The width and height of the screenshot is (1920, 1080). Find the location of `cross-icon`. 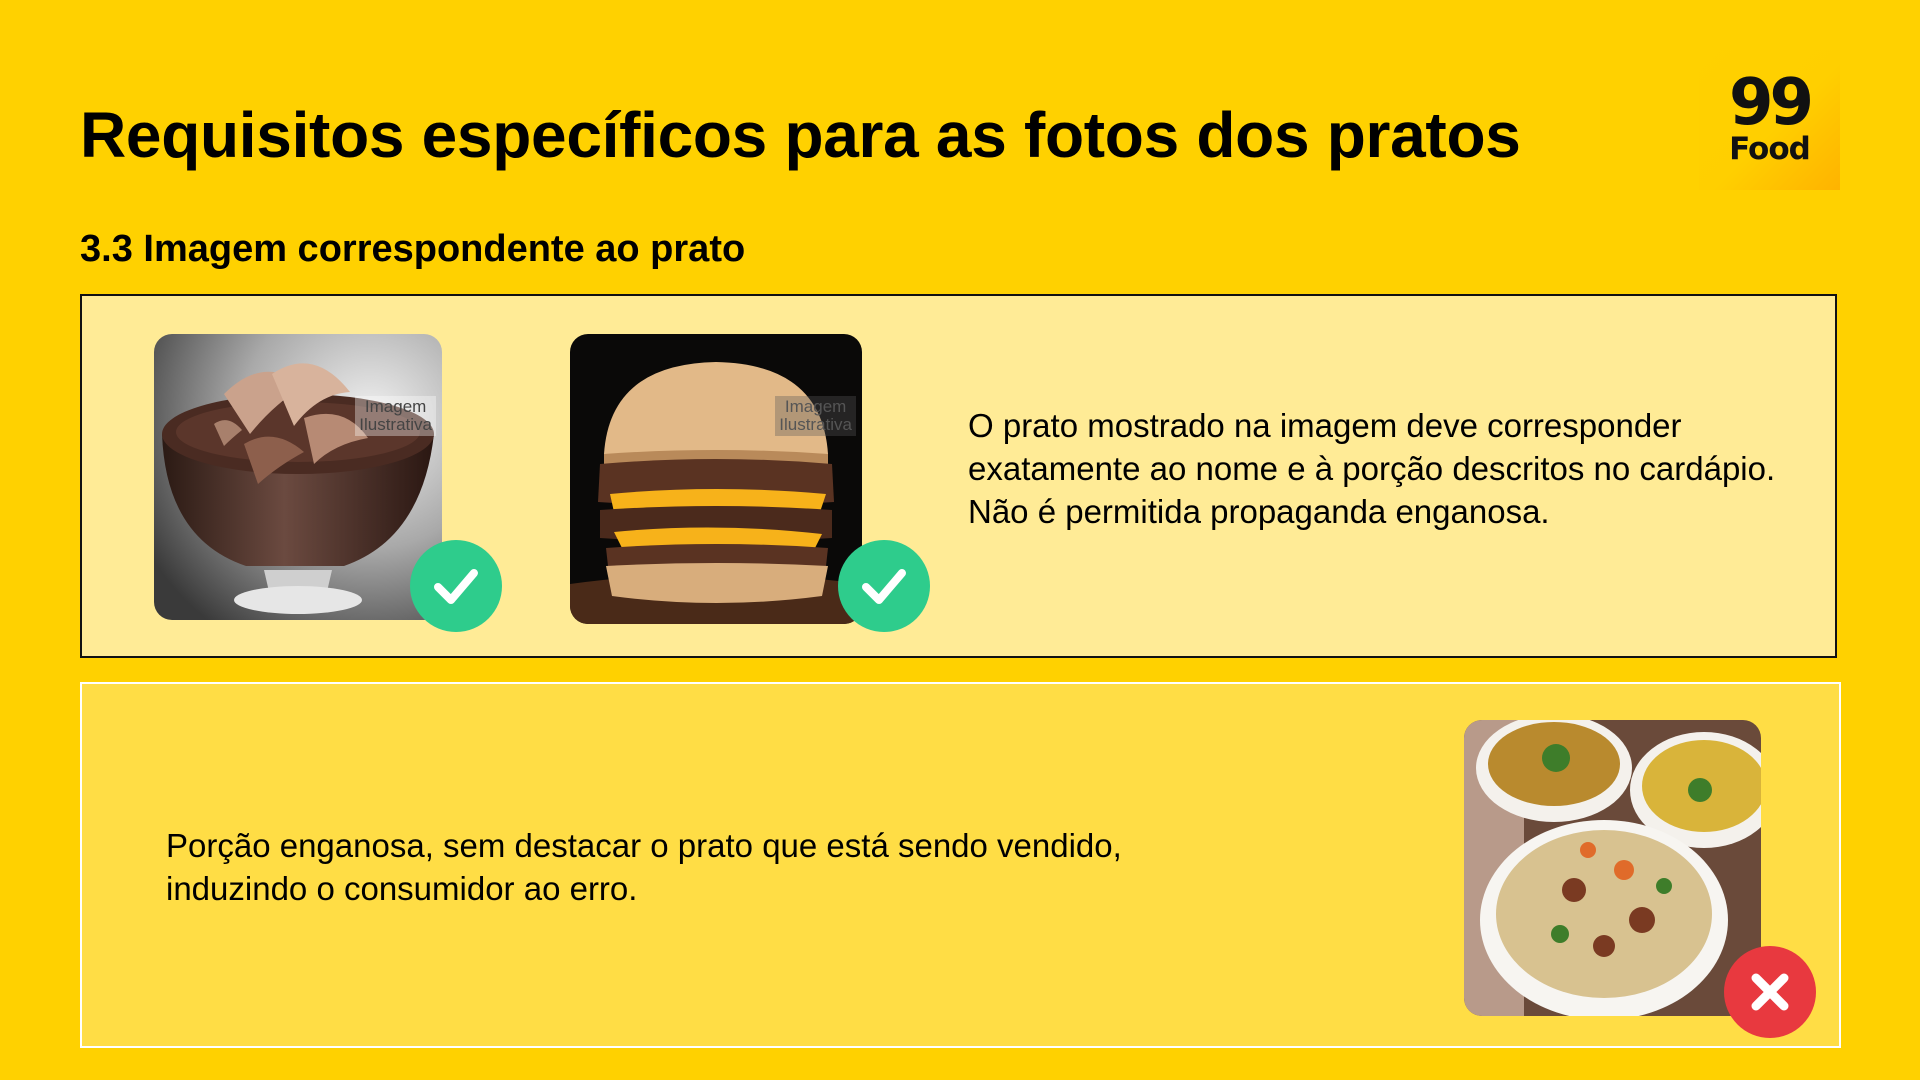

cross-icon is located at coordinates (1770, 992).